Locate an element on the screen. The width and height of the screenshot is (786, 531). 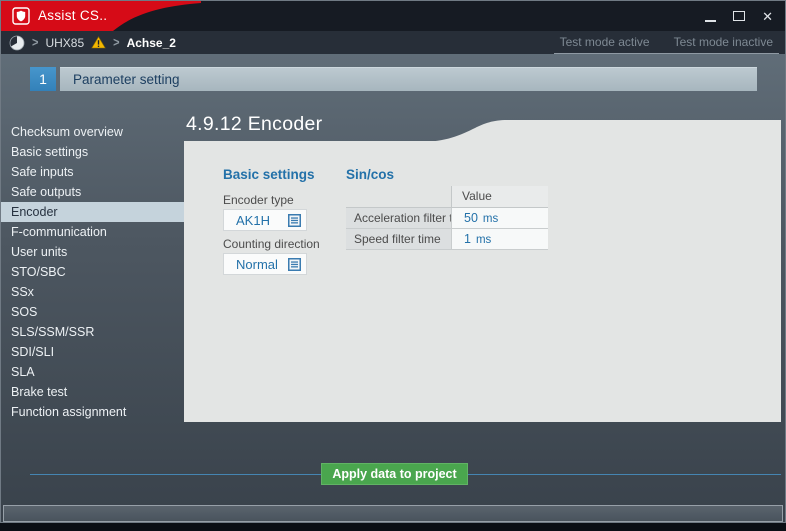
table-header-value: Value is located at coordinates (499, 197).